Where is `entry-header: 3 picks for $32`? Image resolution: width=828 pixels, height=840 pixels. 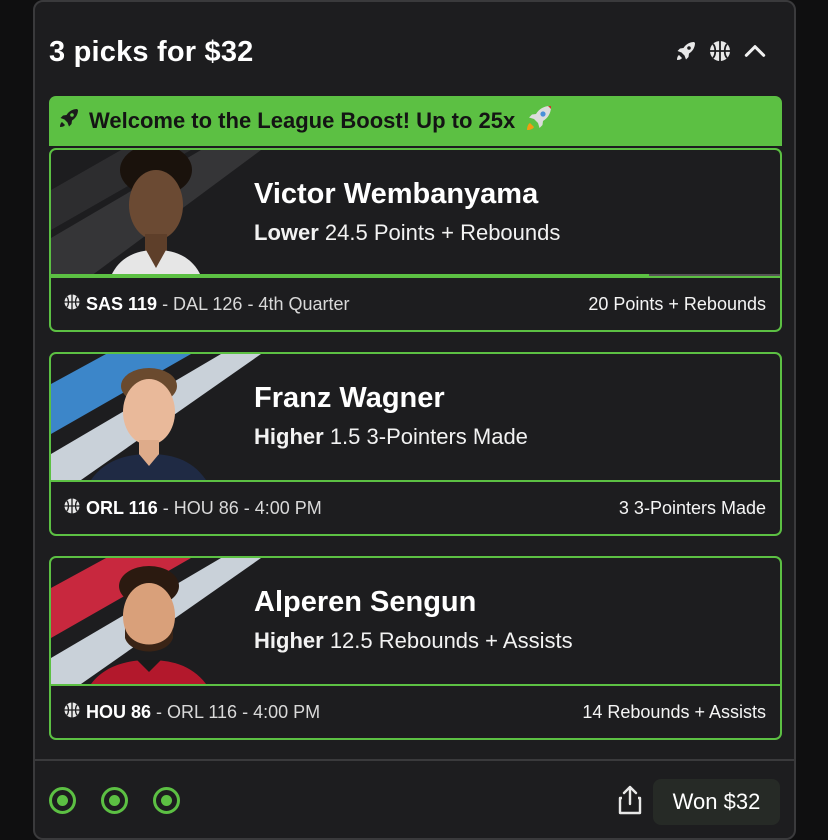
entry-header: 3 picks for $32 is located at coordinates (414, 49).